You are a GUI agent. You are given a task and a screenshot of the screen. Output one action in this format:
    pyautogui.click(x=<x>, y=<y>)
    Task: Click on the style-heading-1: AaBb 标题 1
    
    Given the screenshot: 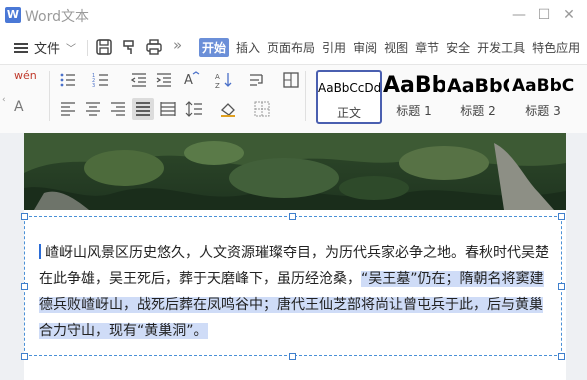 What is the action you would take?
    pyautogui.click(x=414, y=95)
    